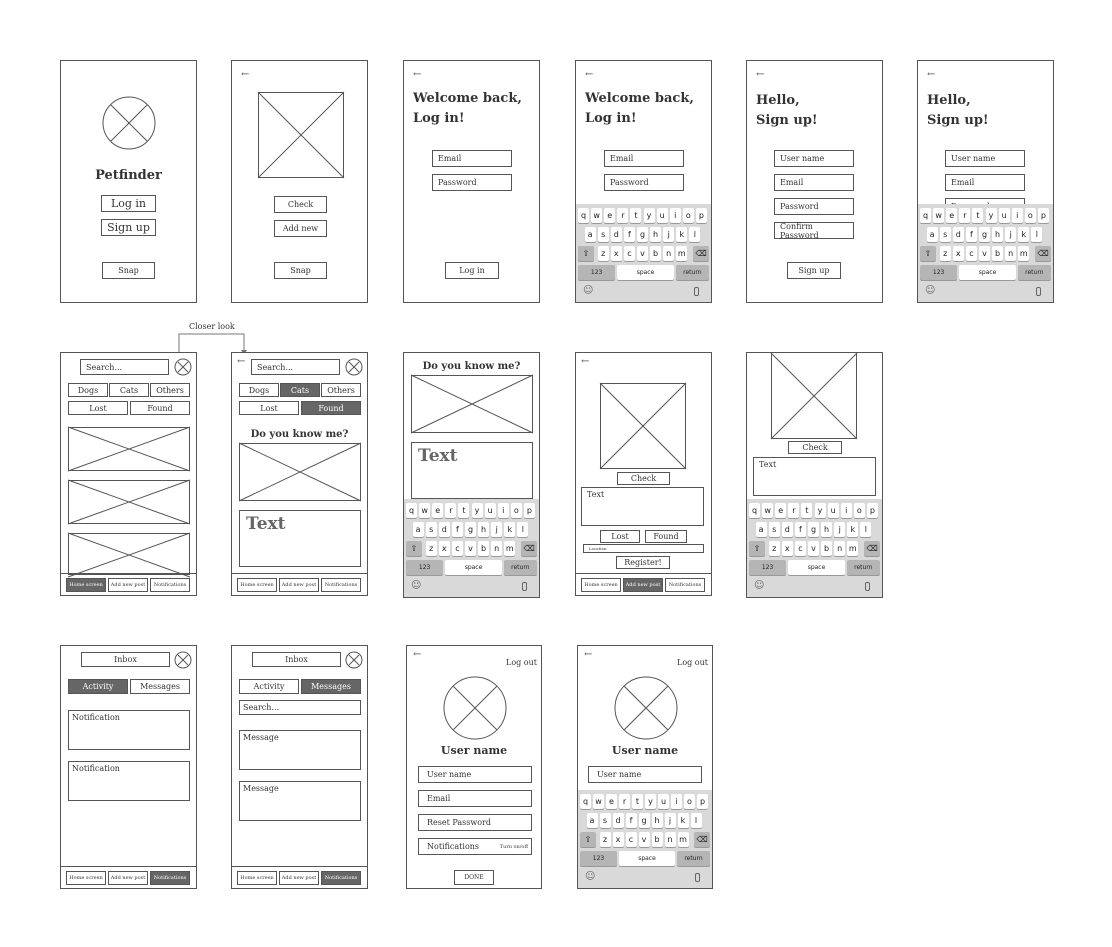 The width and height of the screenshot is (1112, 947). Describe the element at coordinates (128, 227) in the screenshot. I see `signup-button: Sign up` at that location.